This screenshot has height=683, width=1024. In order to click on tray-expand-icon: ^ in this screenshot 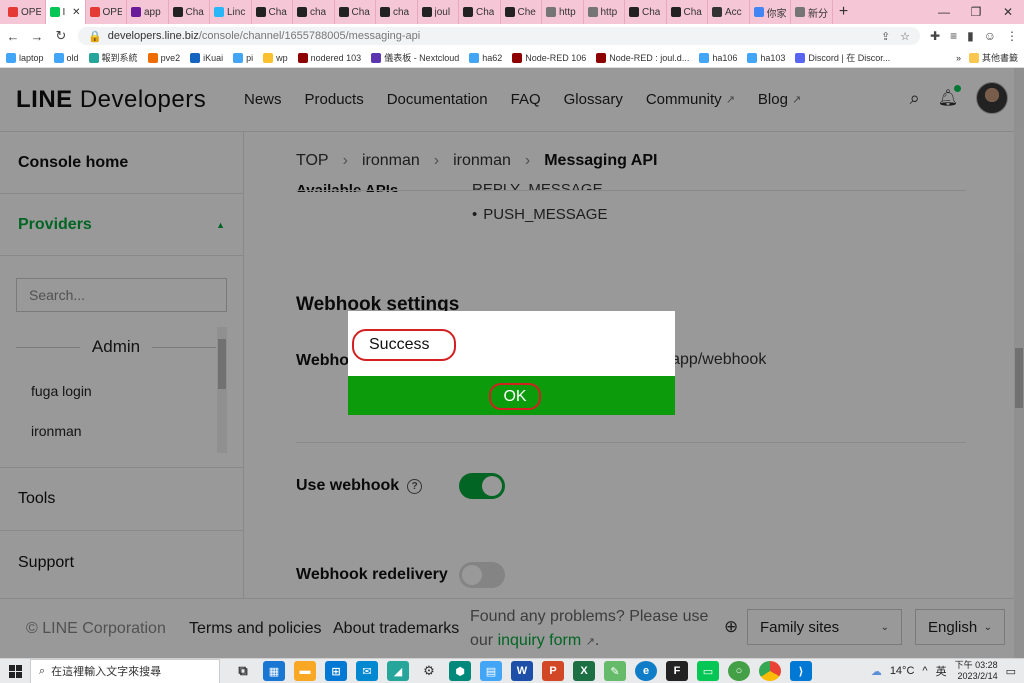, I will do `click(924, 671)`.